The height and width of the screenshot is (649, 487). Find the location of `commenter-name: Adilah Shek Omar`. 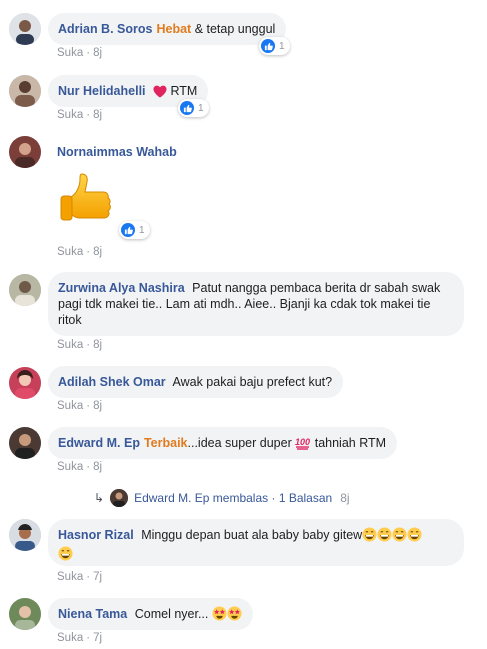

commenter-name: Adilah Shek Omar is located at coordinates (112, 382).